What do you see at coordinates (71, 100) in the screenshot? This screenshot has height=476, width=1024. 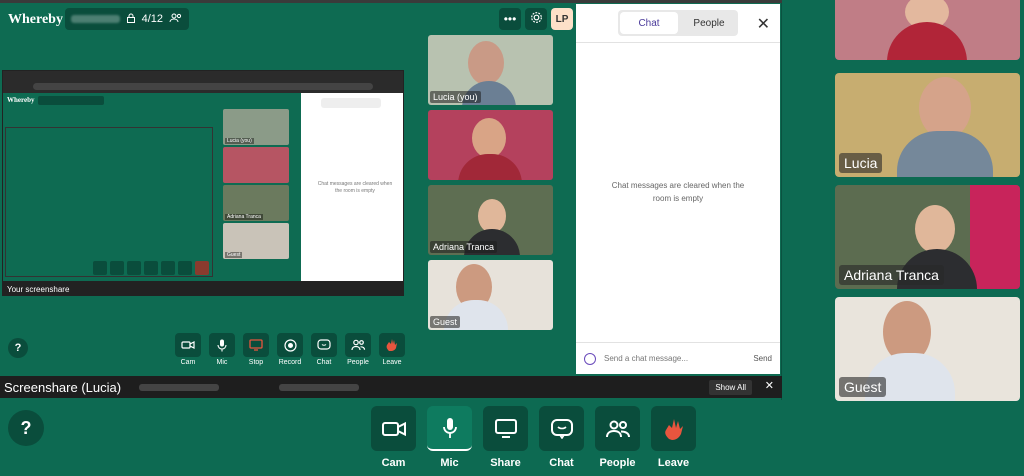 I see `nested-room-pill` at bounding box center [71, 100].